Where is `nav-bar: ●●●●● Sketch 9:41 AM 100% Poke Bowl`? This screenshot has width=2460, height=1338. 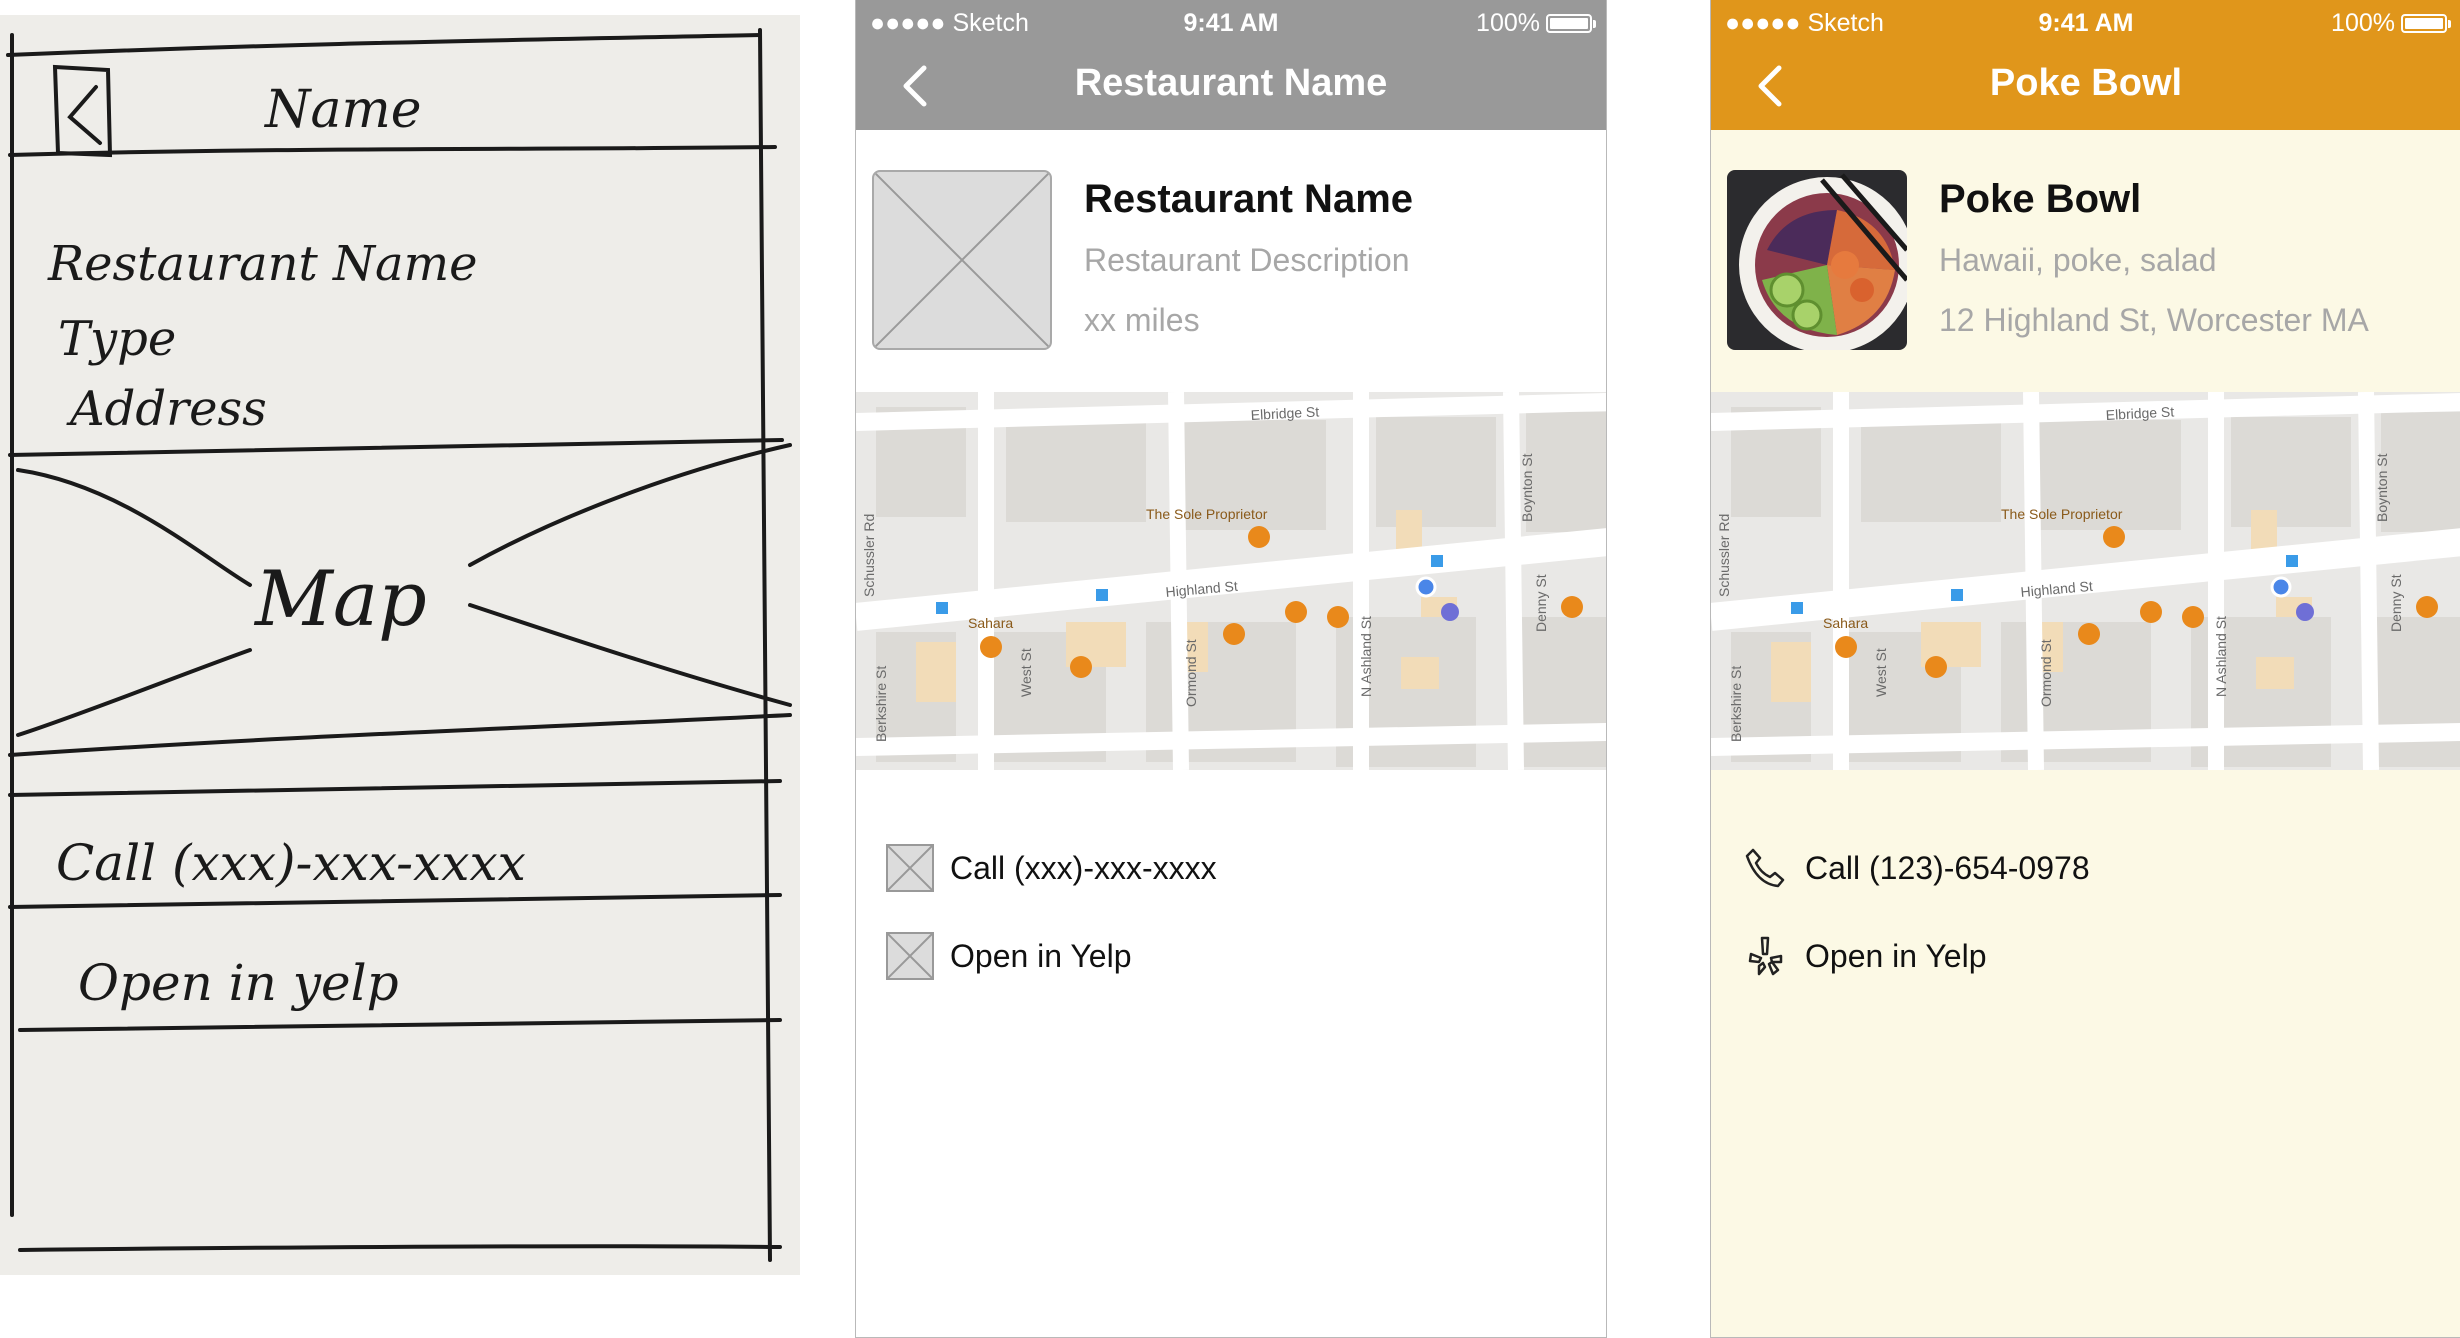
nav-bar: ●●●●● Sketch 9:41 AM 100% Poke Bowl is located at coordinates (2085, 65).